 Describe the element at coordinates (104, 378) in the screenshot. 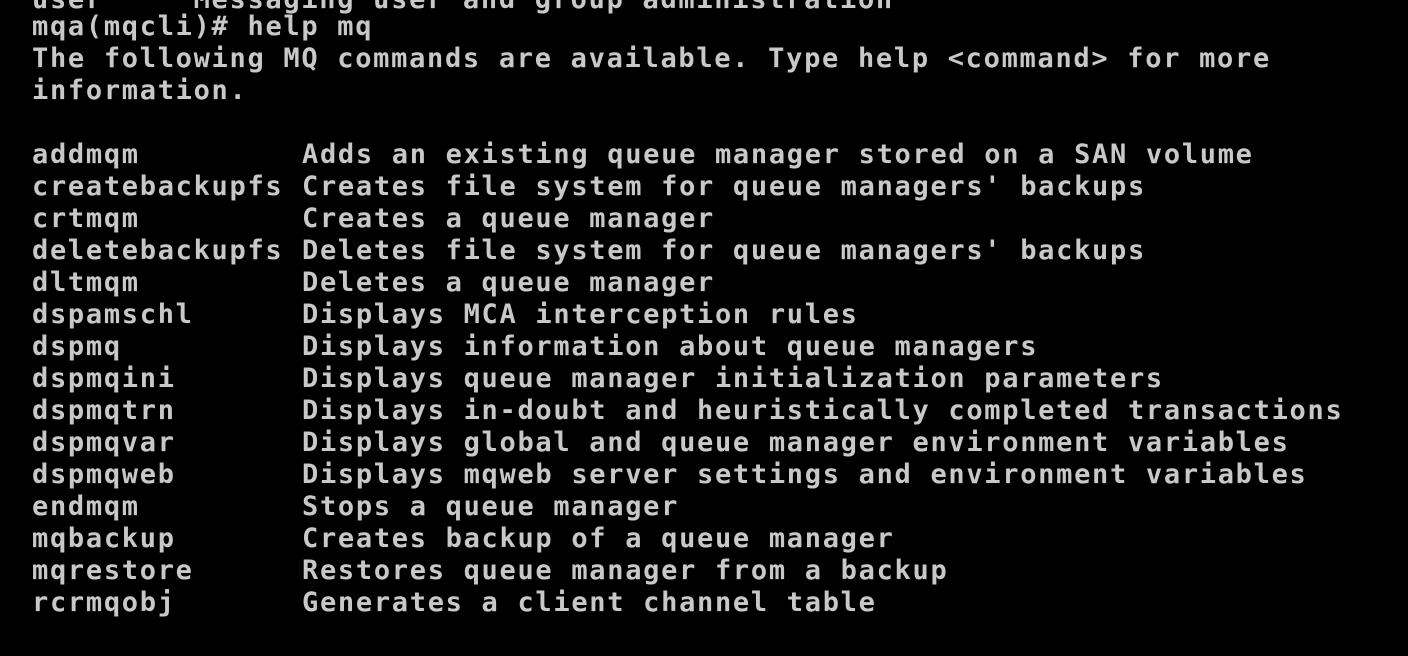

I see `command-name: dspmqini` at that location.